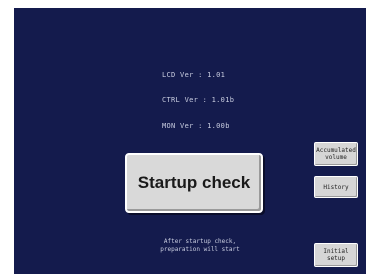 The height and width of the screenshot is (274, 372). I want to click on ctrl-version: CTRL Ver : 1.01b, so click(198, 100).